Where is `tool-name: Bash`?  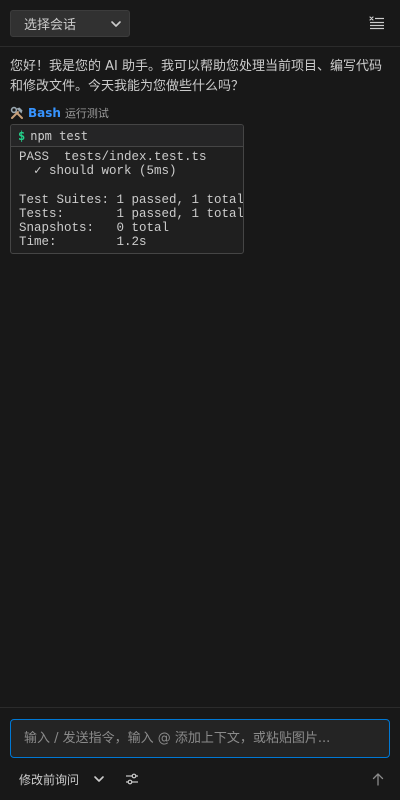 tool-name: Bash is located at coordinates (44, 113).